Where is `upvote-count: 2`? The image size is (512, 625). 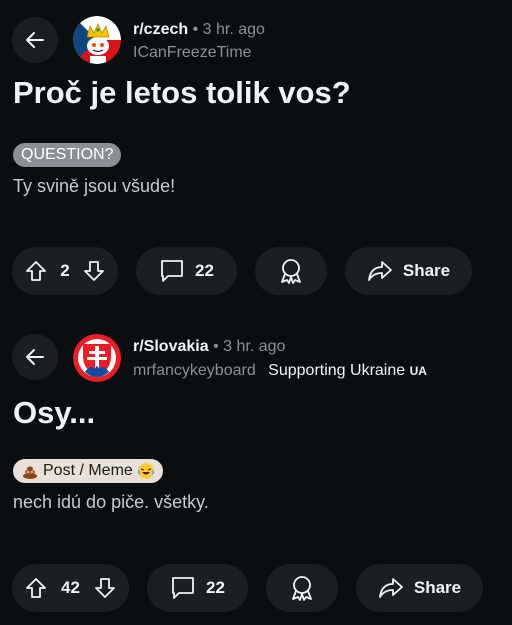 upvote-count: 2 is located at coordinates (65, 270).